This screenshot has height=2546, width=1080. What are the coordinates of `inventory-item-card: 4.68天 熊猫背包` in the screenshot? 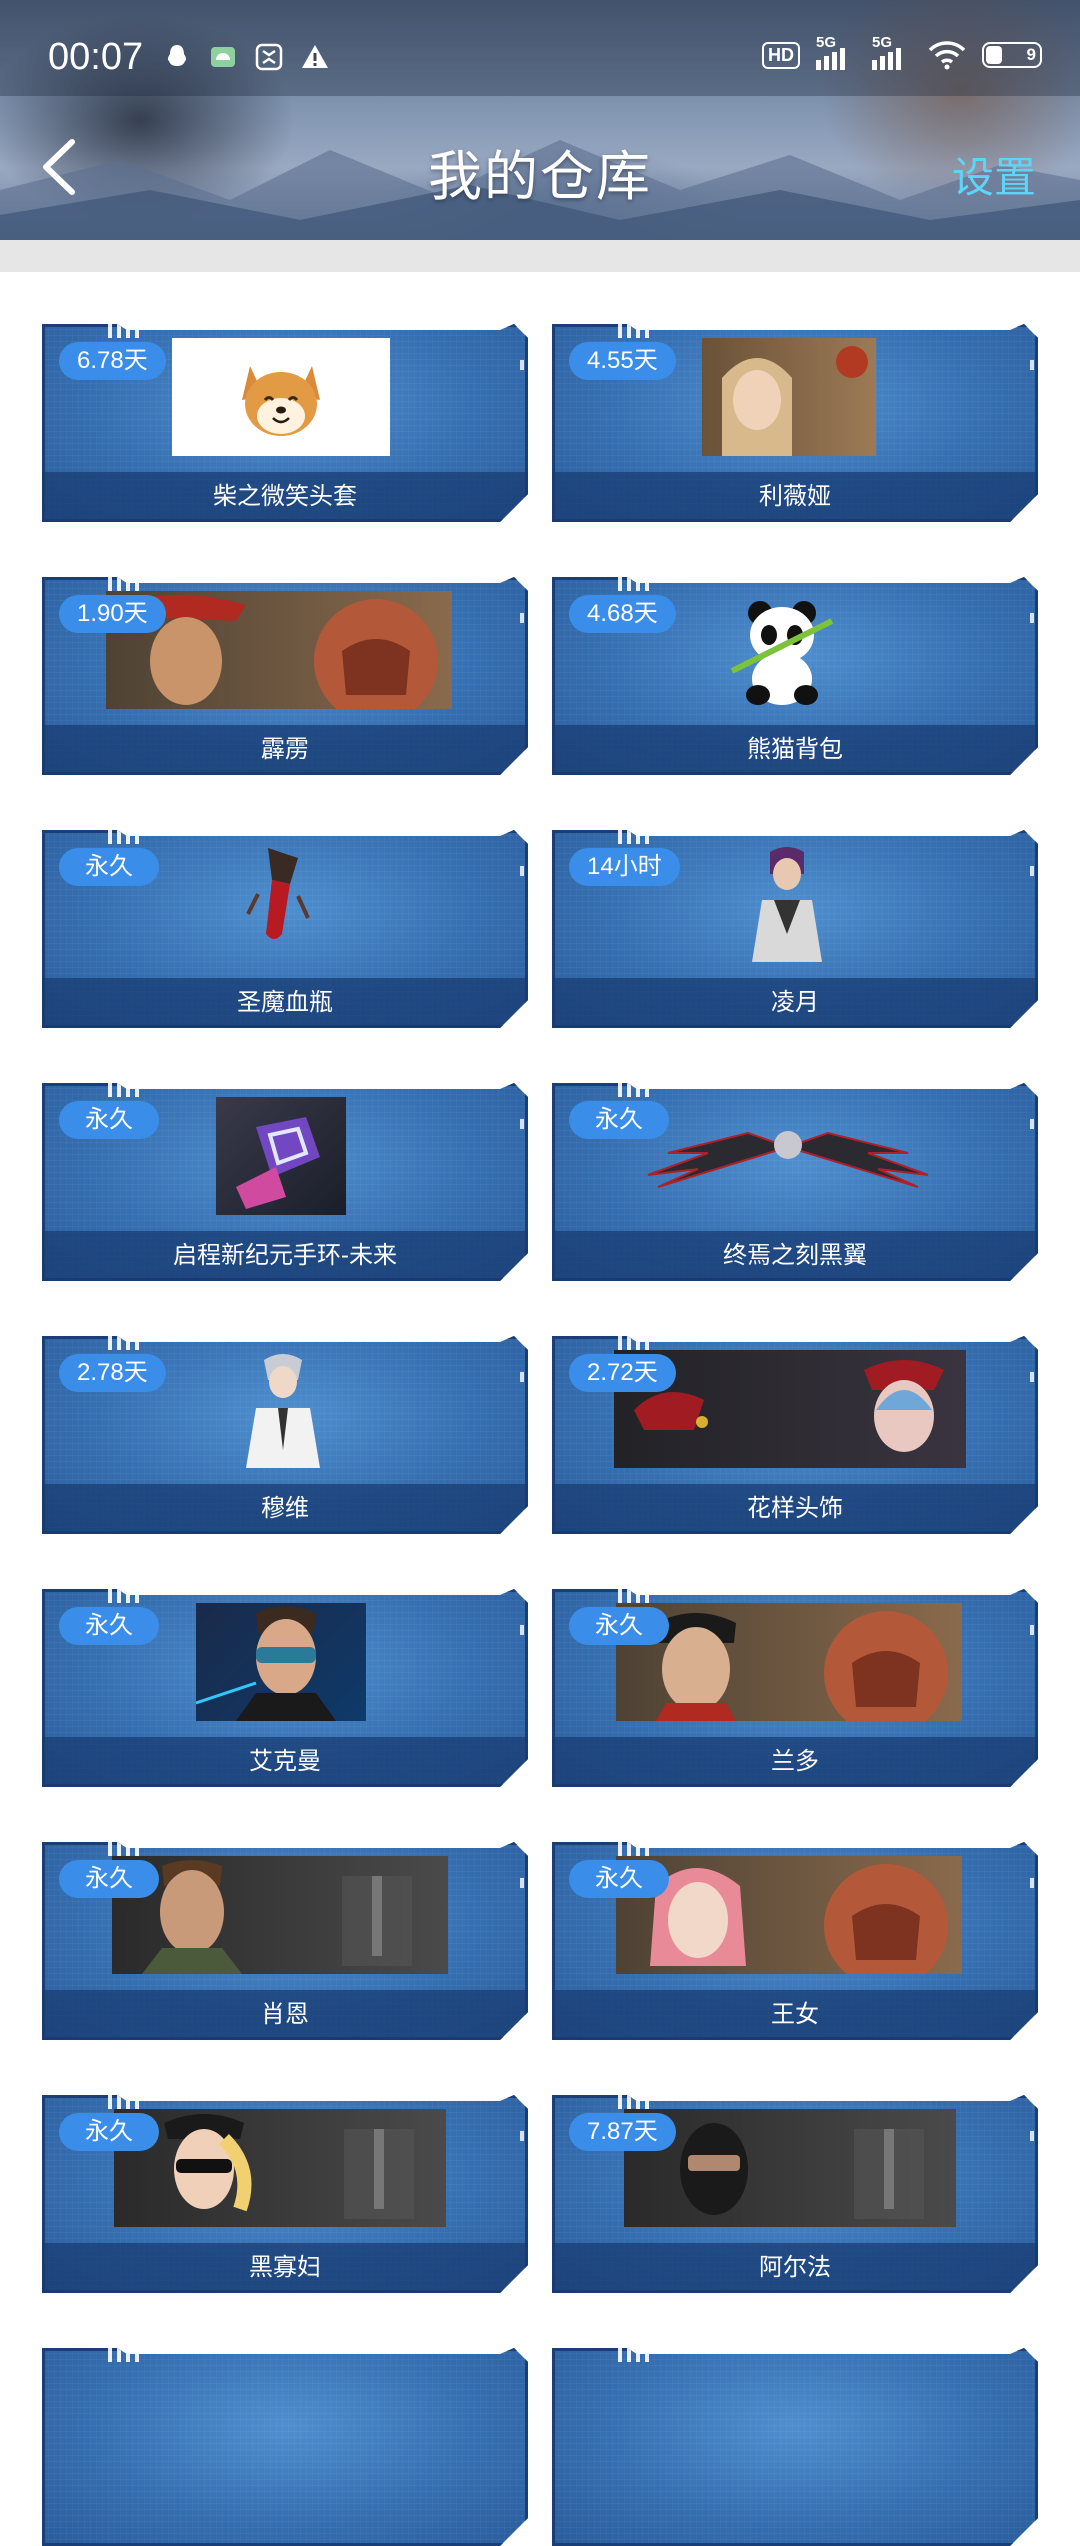 It's located at (795, 676).